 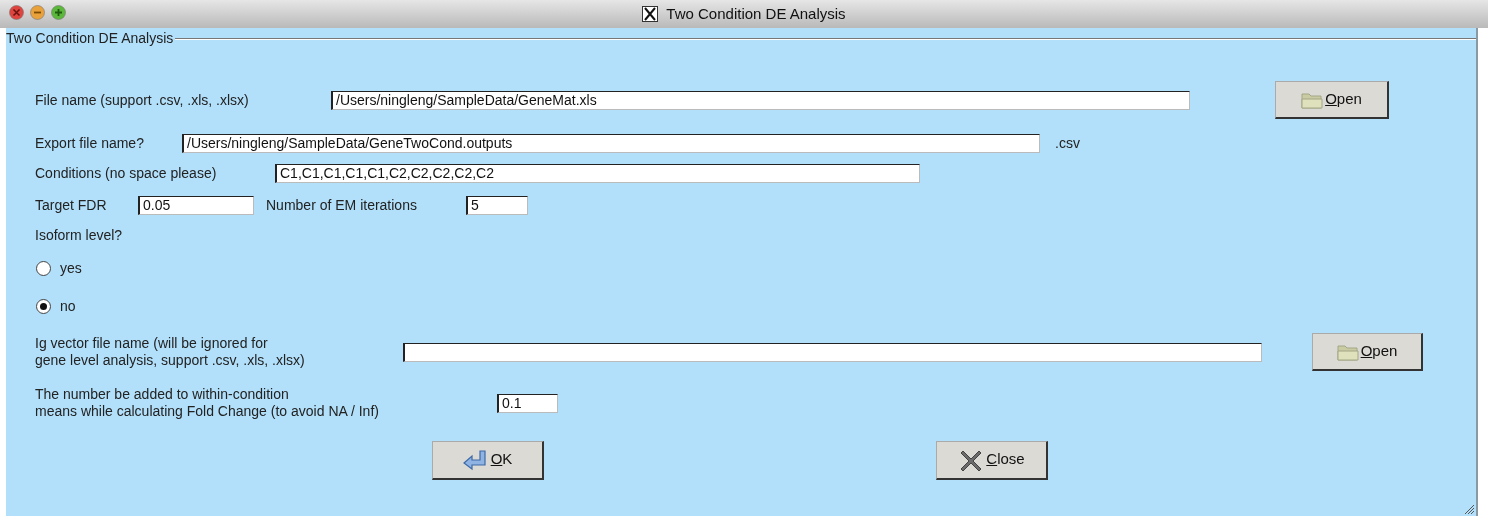 I want to click on radio-label: no, so click(x=68, y=306).